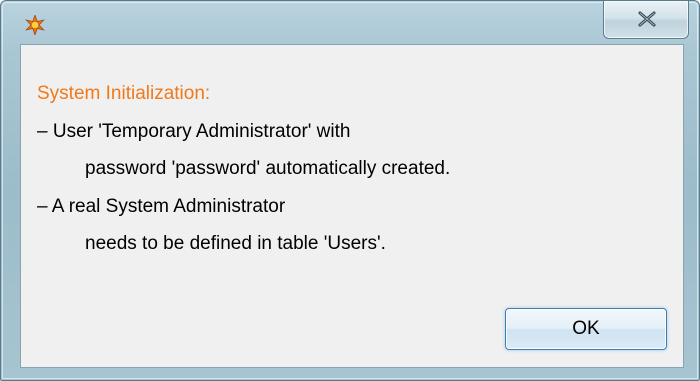  I want to click on close-icon, so click(647, 19).